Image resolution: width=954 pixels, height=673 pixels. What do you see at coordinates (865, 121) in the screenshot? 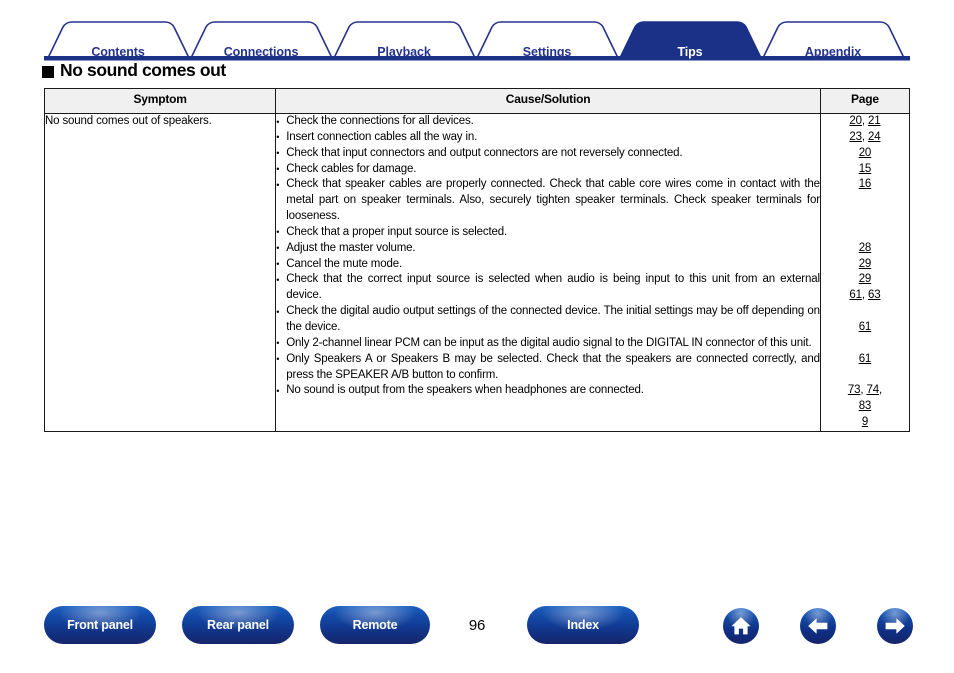
I see `page-reference-line: 20, 21` at bounding box center [865, 121].